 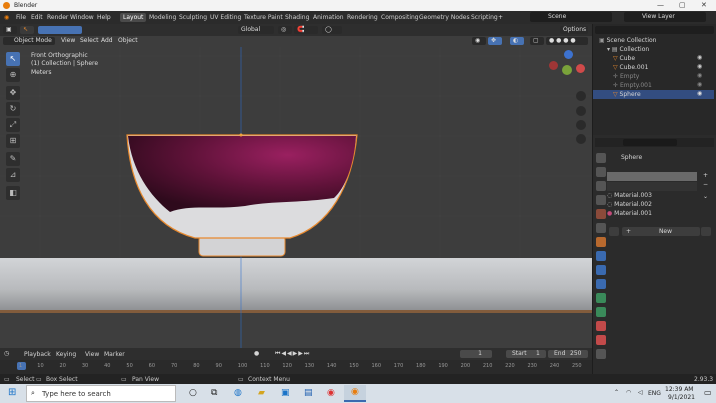 I want to click on chrome-icon: ◉, so click(x=331, y=393).